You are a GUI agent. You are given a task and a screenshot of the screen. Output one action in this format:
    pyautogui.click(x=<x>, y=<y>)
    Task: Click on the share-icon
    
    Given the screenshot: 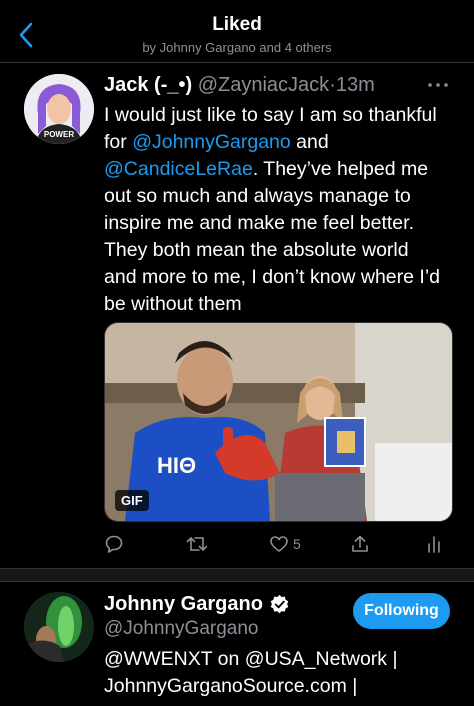 What is the action you would take?
    pyautogui.click(x=360, y=543)
    